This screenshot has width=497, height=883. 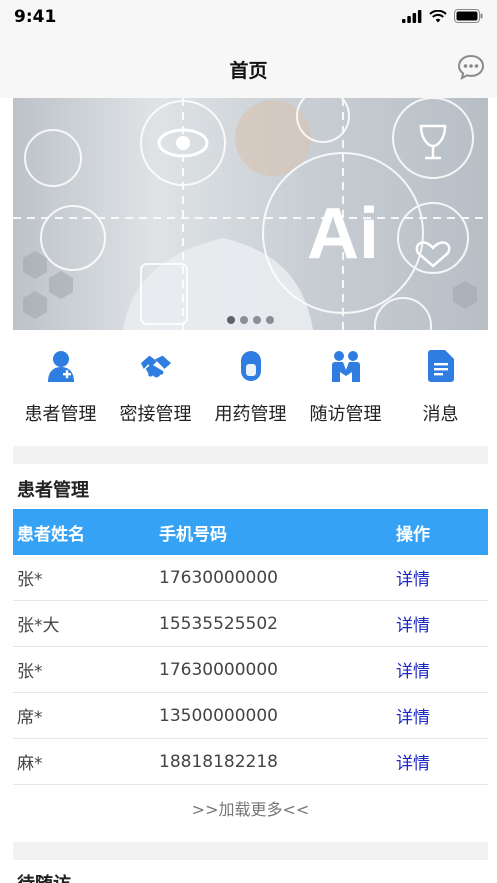 What do you see at coordinates (30, 764) in the screenshot?
I see `patient-name: 麻*` at bounding box center [30, 764].